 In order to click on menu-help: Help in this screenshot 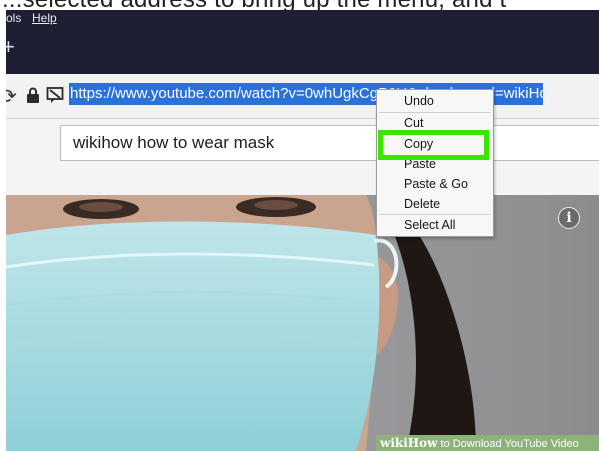, I will do `click(44, 18)`.